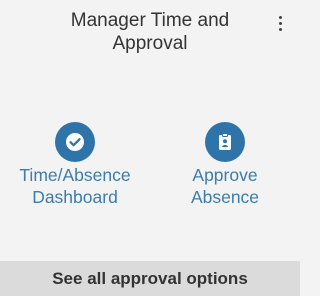 The width and height of the screenshot is (320, 296). What do you see at coordinates (75, 186) in the screenshot?
I see `time-absence-dashboard-label: Time/Absence Dashboard` at bounding box center [75, 186].